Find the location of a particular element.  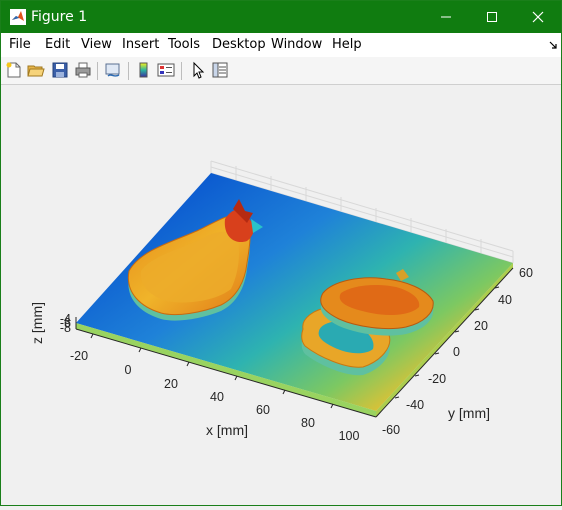

menu-help: Help is located at coordinates (347, 44).